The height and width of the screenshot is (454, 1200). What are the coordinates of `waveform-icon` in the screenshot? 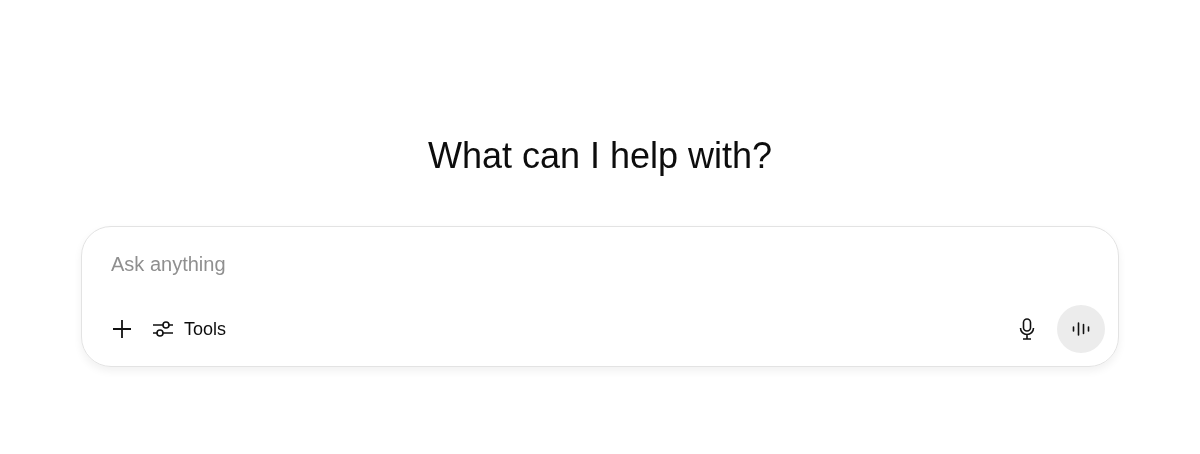 It's located at (1081, 329).